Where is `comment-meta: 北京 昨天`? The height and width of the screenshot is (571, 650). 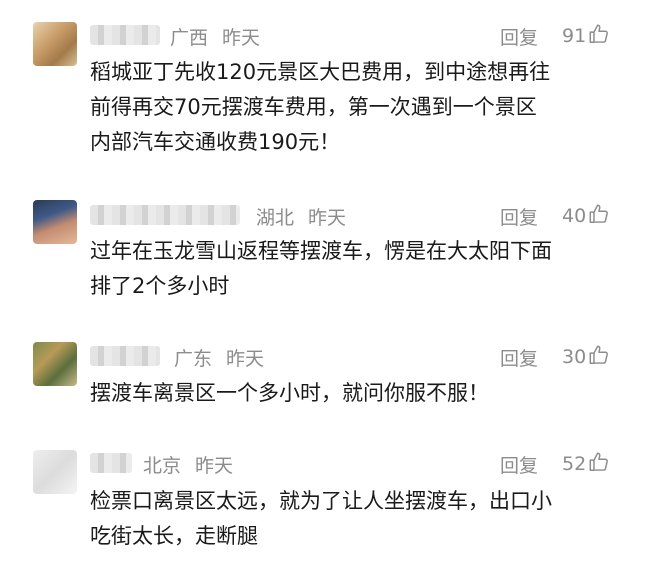 comment-meta: 北京 昨天 is located at coordinates (188, 464).